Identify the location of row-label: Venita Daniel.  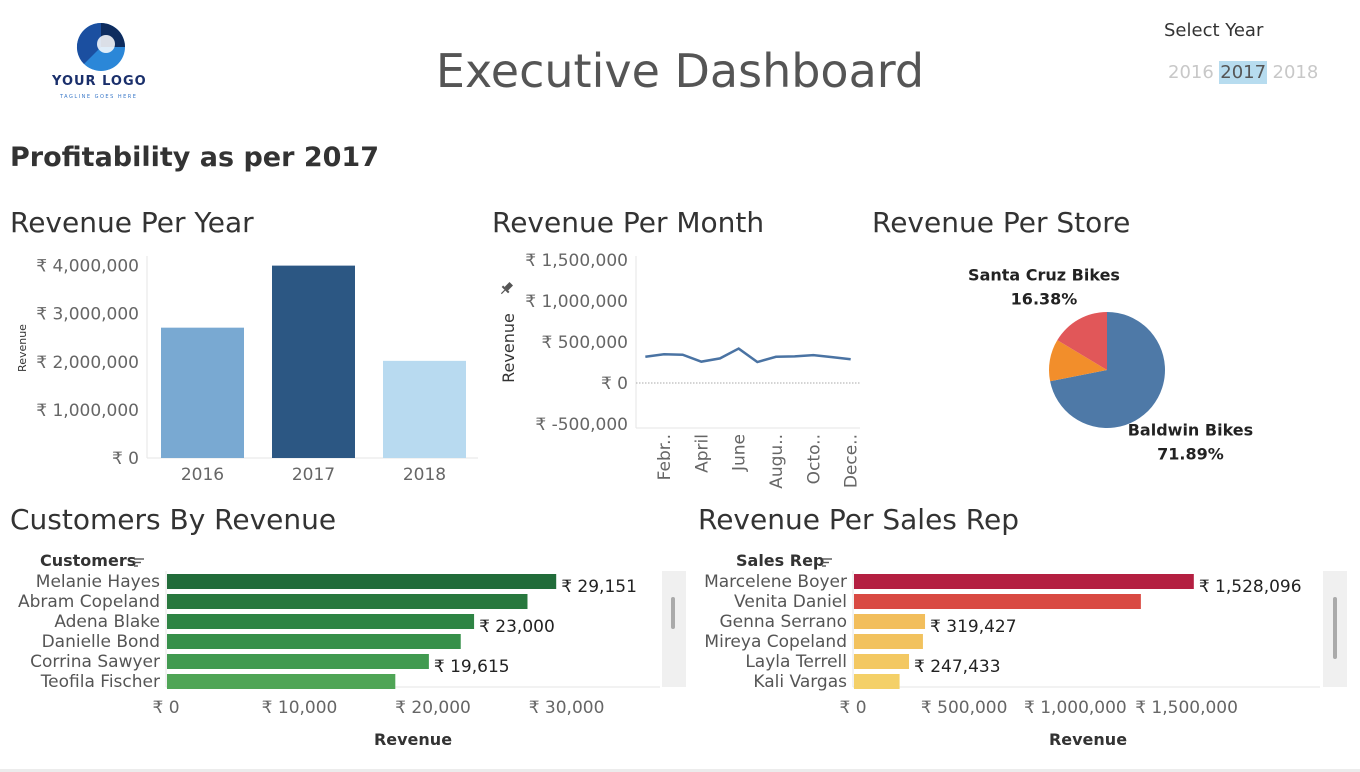
(790, 602).